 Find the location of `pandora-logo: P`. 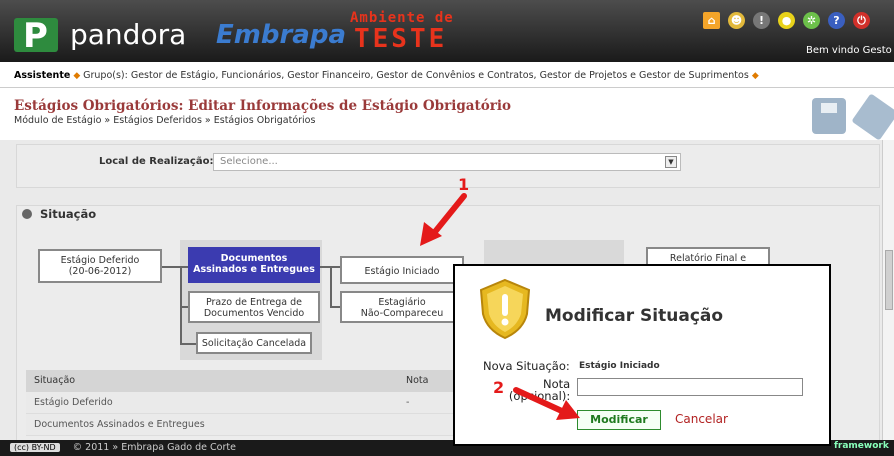

pandora-logo: P is located at coordinates (36, 36).